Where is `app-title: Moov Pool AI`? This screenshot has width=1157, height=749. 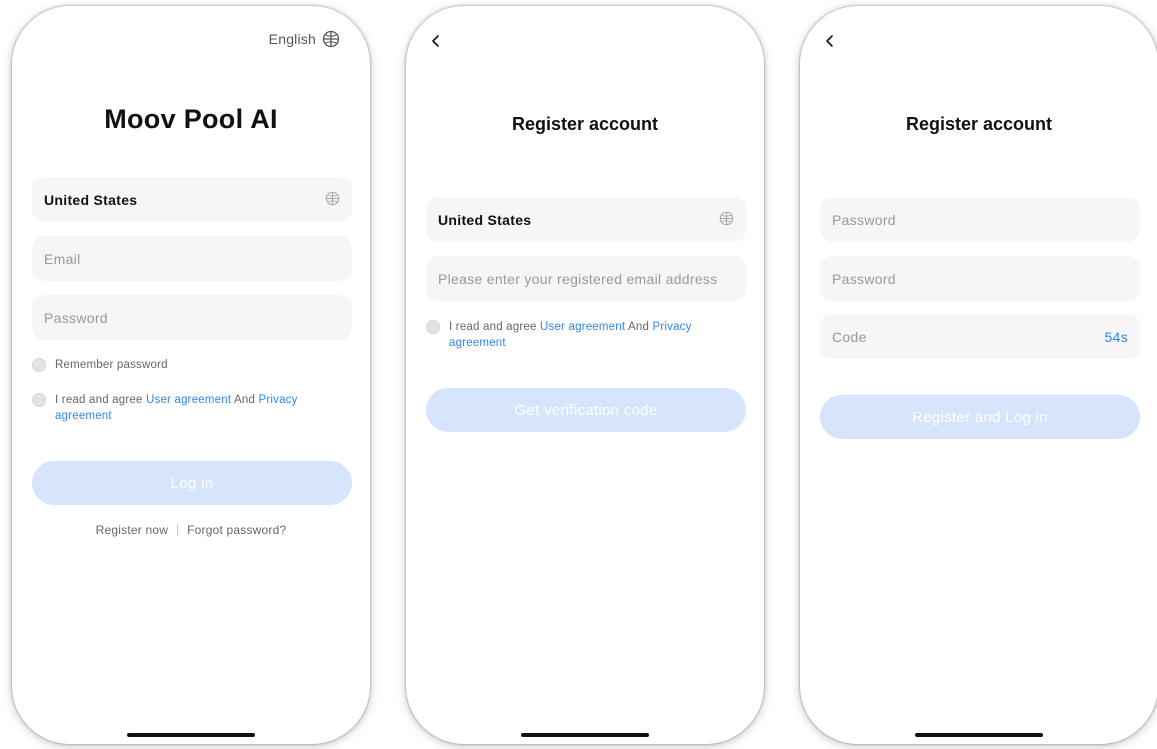 app-title: Moov Pool AI is located at coordinates (191, 119).